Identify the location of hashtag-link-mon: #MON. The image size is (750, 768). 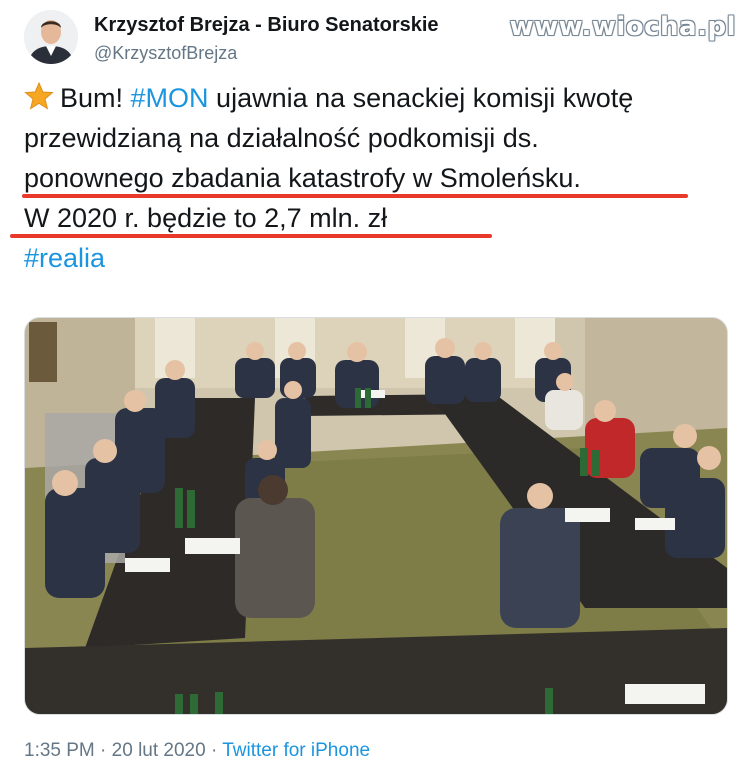
(170, 98).